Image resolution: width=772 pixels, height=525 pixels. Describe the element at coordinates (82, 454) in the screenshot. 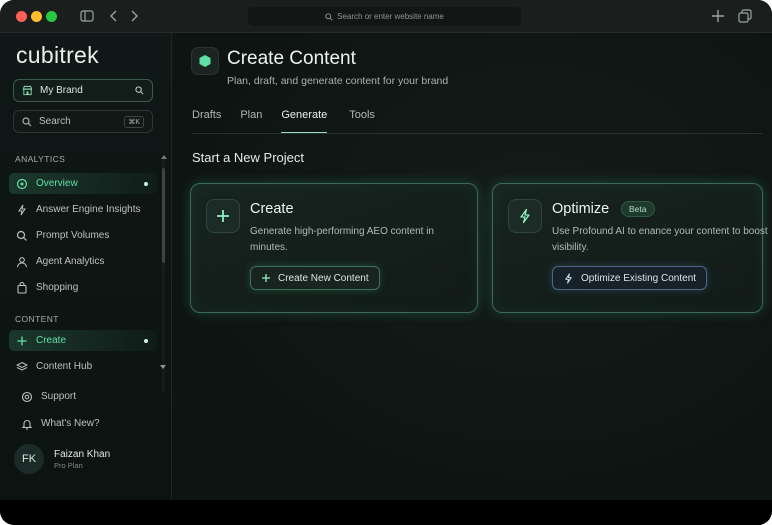

I see `user-name: Faizan Khan` at that location.